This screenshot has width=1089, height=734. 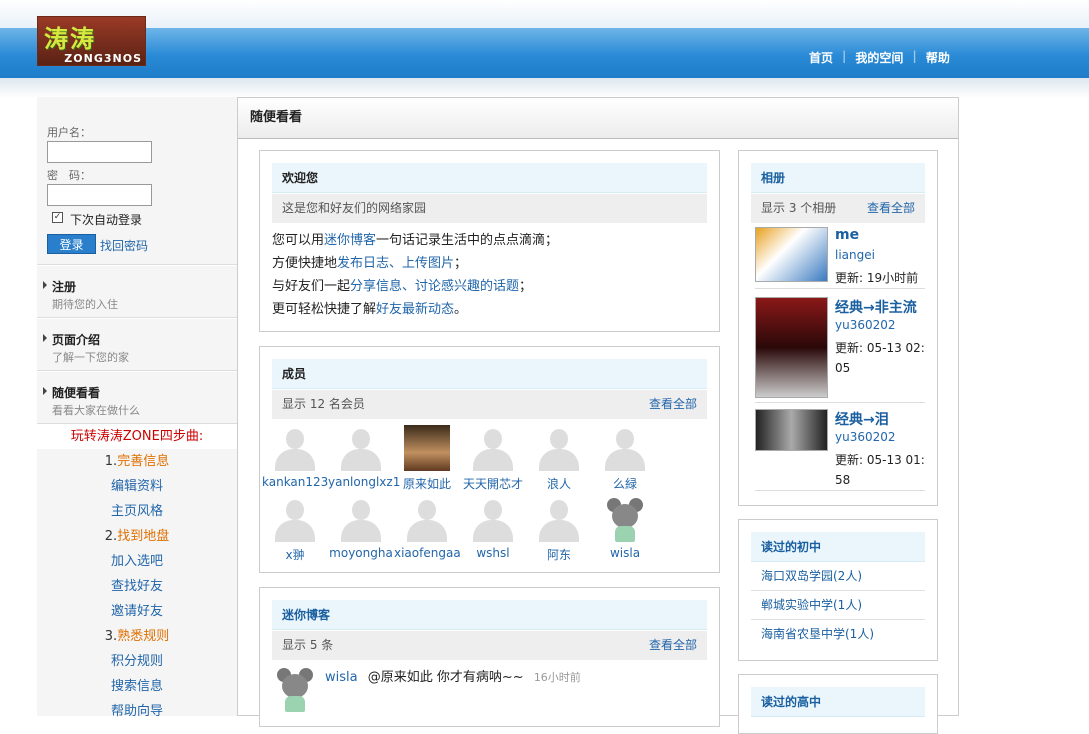 I want to click on step-heading: 2.找到地盘, so click(x=137, y=536).